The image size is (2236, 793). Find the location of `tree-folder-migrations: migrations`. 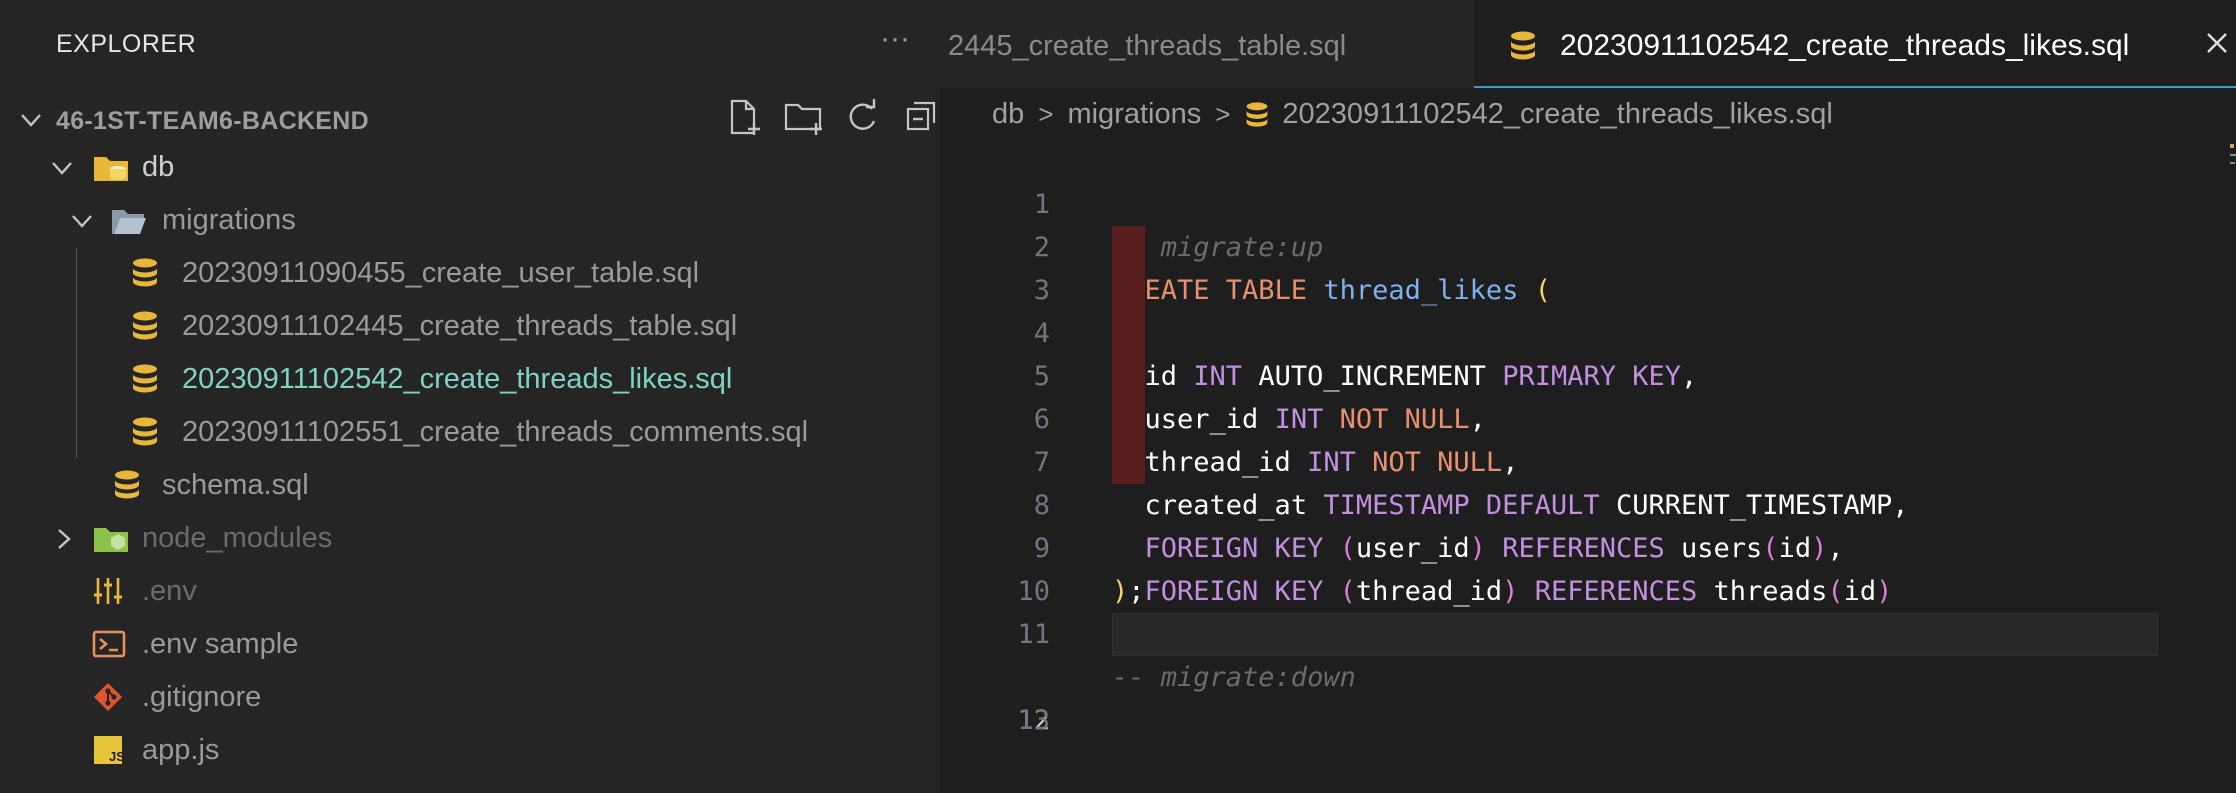

tree-folder-migrations: migrations is located at coordinates (470, 220).